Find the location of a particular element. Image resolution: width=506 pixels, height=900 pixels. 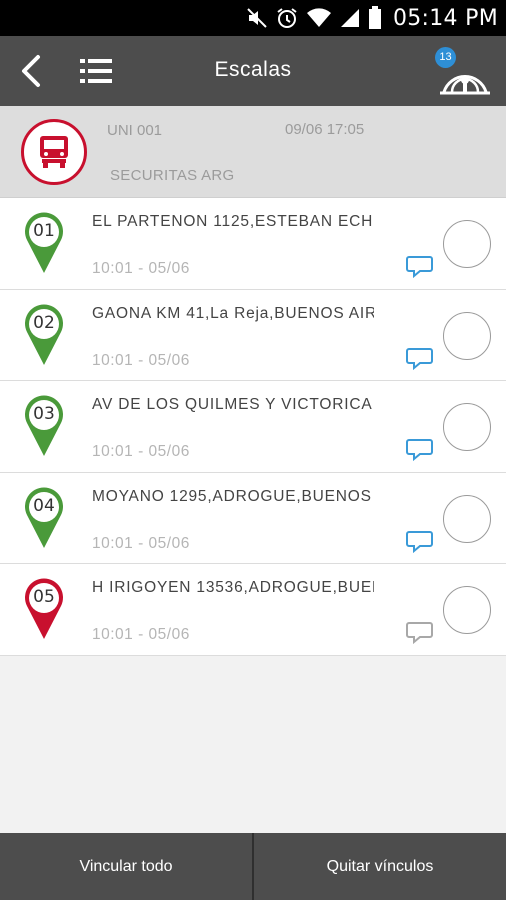

page-title: Escalas is located at coordinates (253, 69).